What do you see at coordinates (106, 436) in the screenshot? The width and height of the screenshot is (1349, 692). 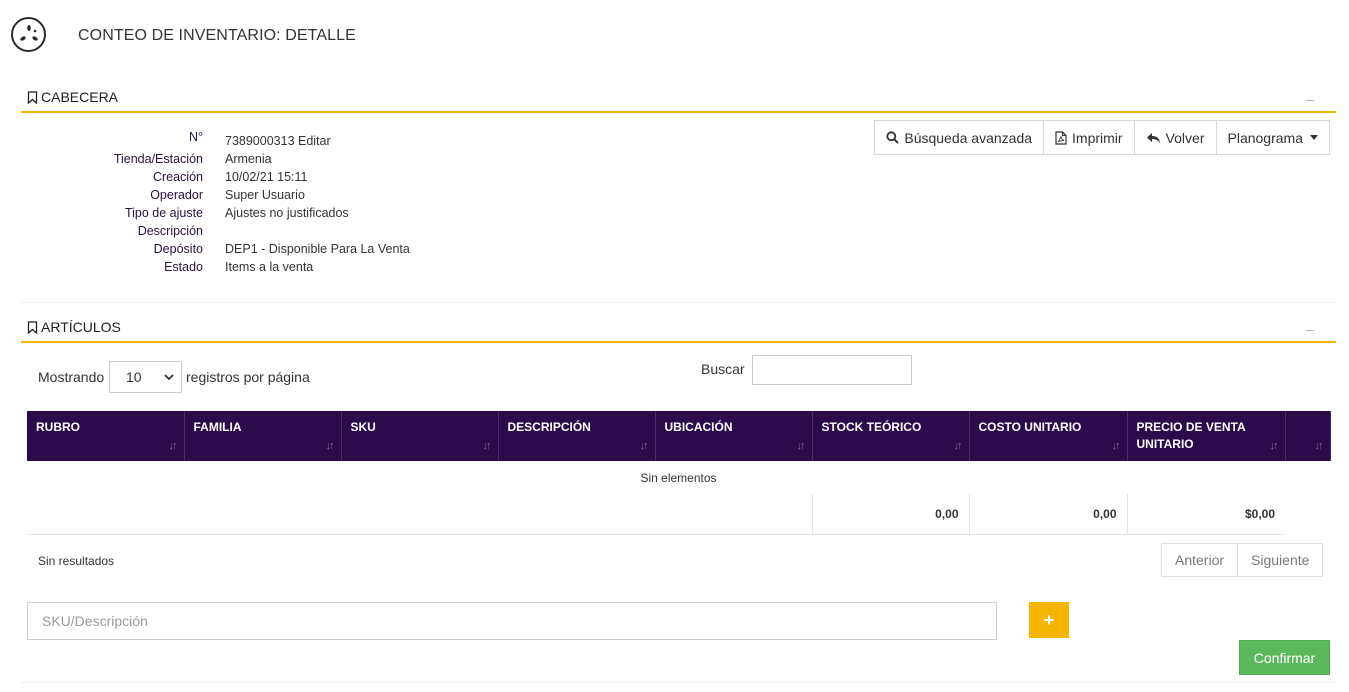 I see `column-header-rubro: RUBRO ↓↑` at bounding box center [106, 436].